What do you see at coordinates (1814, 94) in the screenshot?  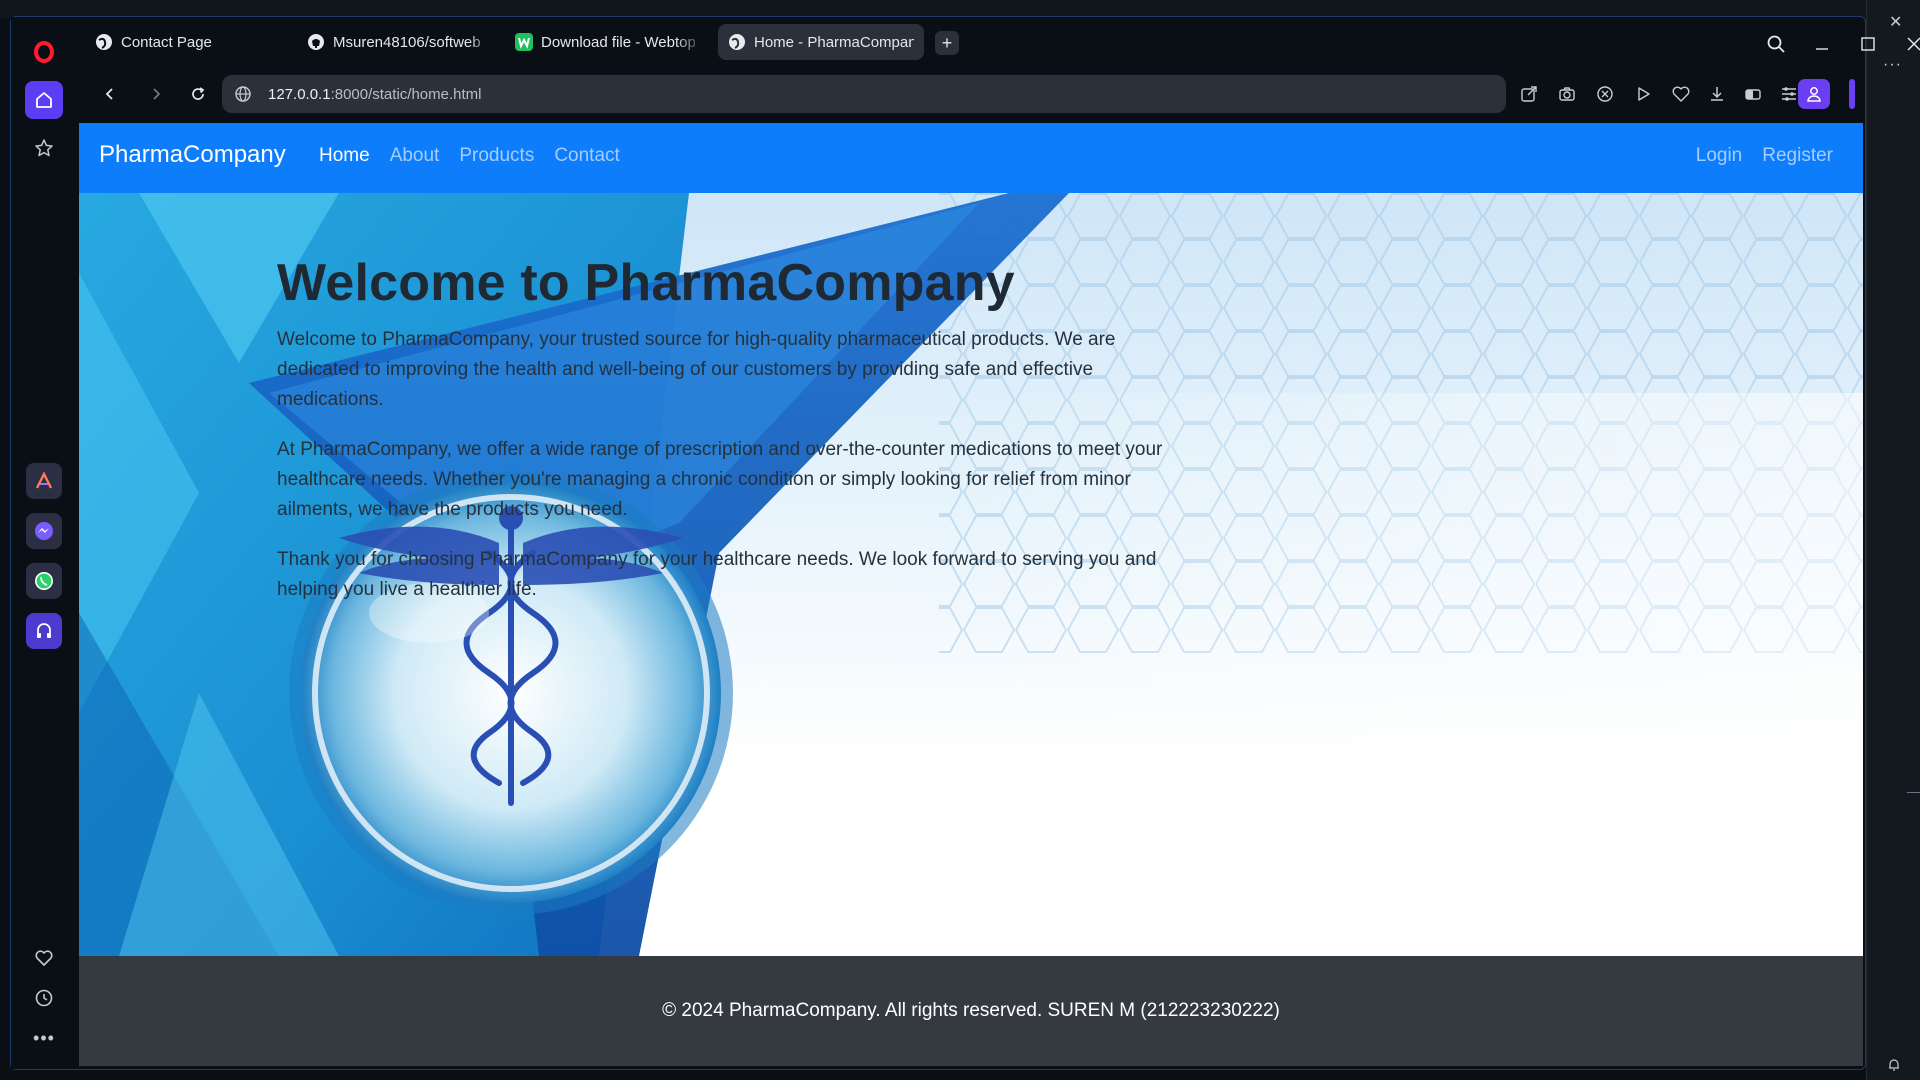 I see `profile-avatar-icon` at bounding box center [1814, 94].